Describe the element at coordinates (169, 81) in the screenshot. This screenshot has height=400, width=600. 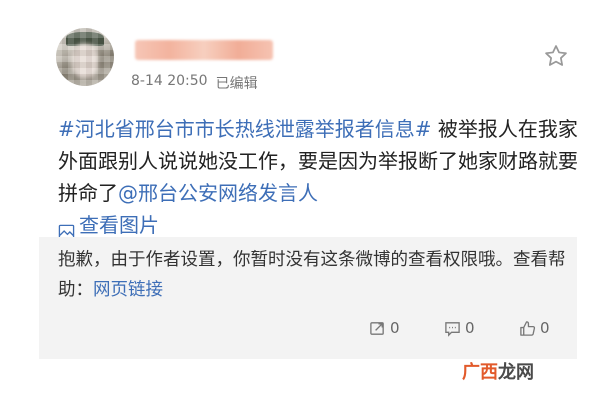
I see `post-time: 8-14 20:50` at that location.